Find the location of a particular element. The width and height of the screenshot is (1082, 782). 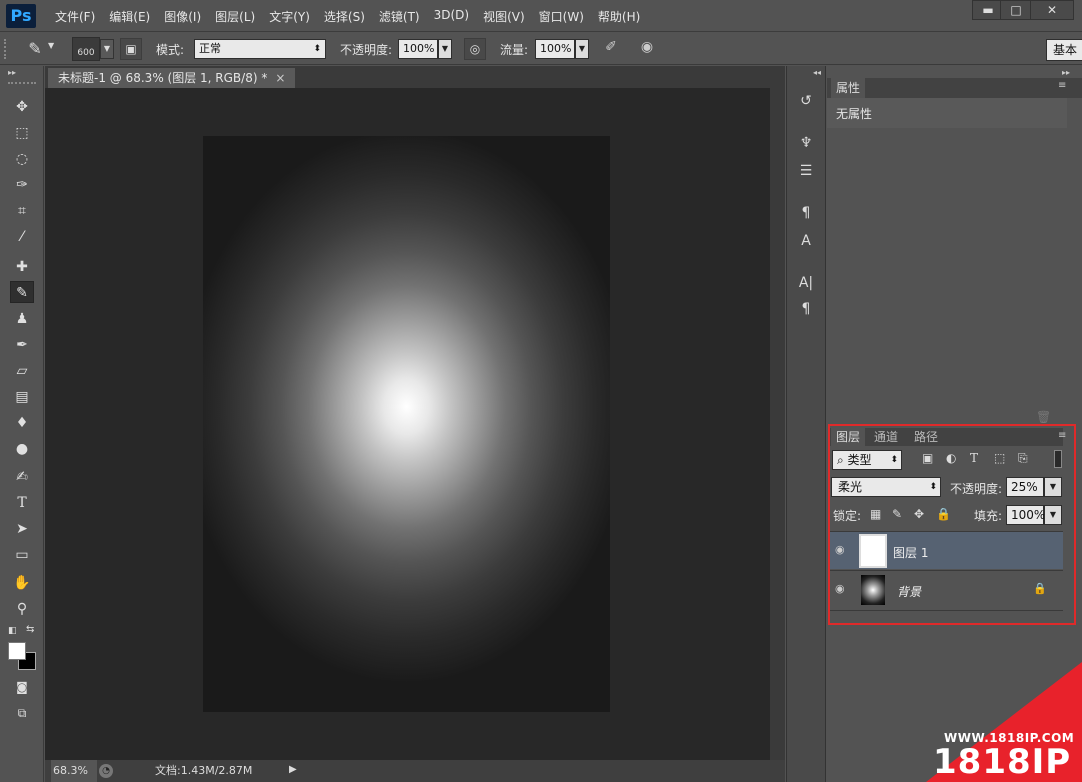

menu-view: 视图(V) is located at coordinates (504, 16).